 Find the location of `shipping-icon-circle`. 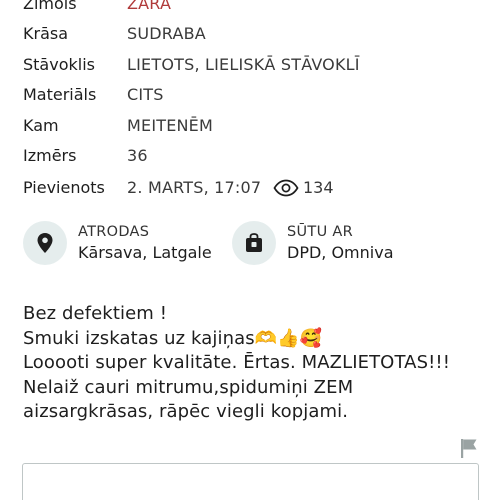

shipping-icon-circle is located at coordinates (254, 243).